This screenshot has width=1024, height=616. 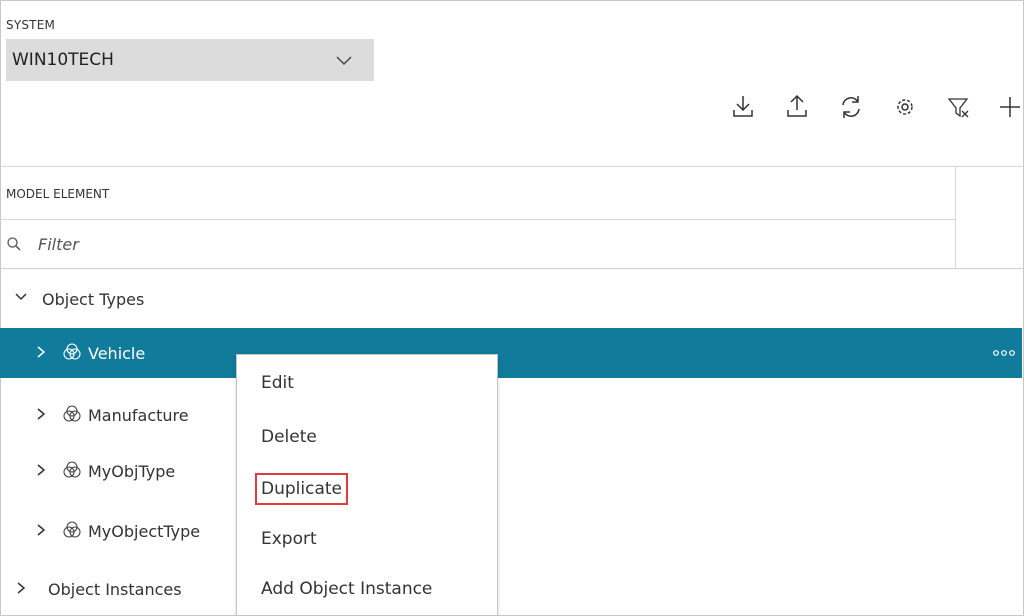 I want to click on menu-item-delete: Delete, so click(x=289, y=437).